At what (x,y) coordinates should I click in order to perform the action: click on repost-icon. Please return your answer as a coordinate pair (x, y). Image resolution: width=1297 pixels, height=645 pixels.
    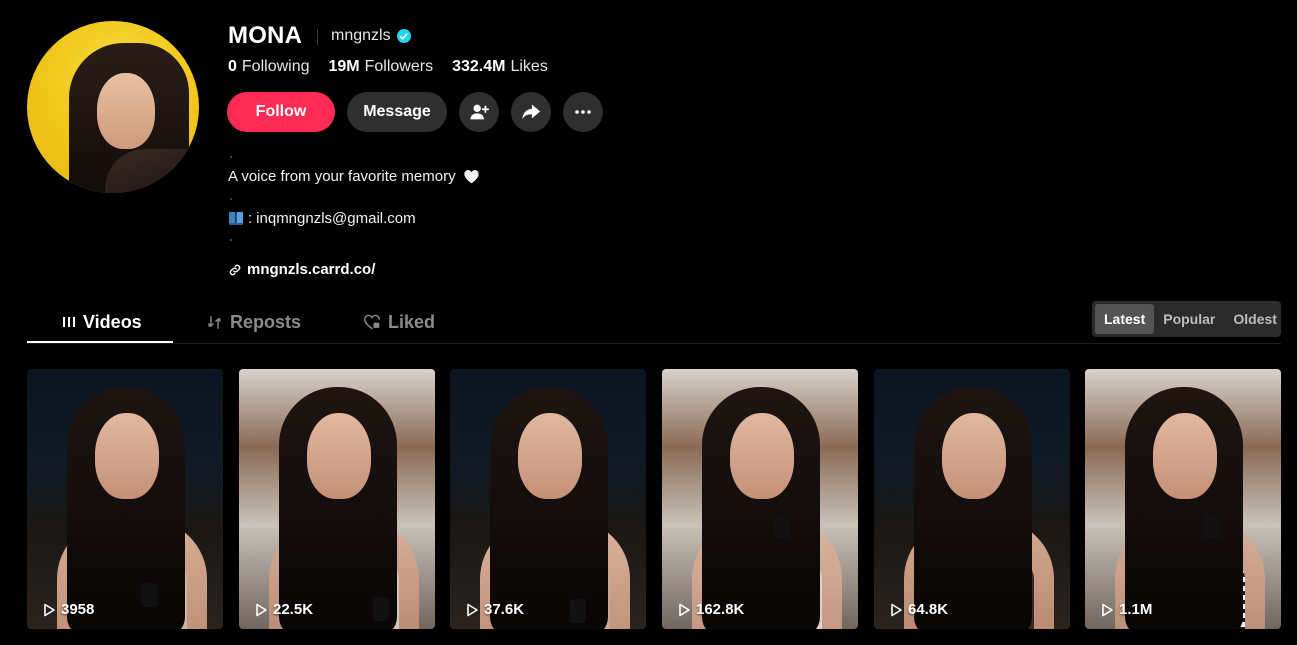
    Looking at the image, I should click on (214, 322).